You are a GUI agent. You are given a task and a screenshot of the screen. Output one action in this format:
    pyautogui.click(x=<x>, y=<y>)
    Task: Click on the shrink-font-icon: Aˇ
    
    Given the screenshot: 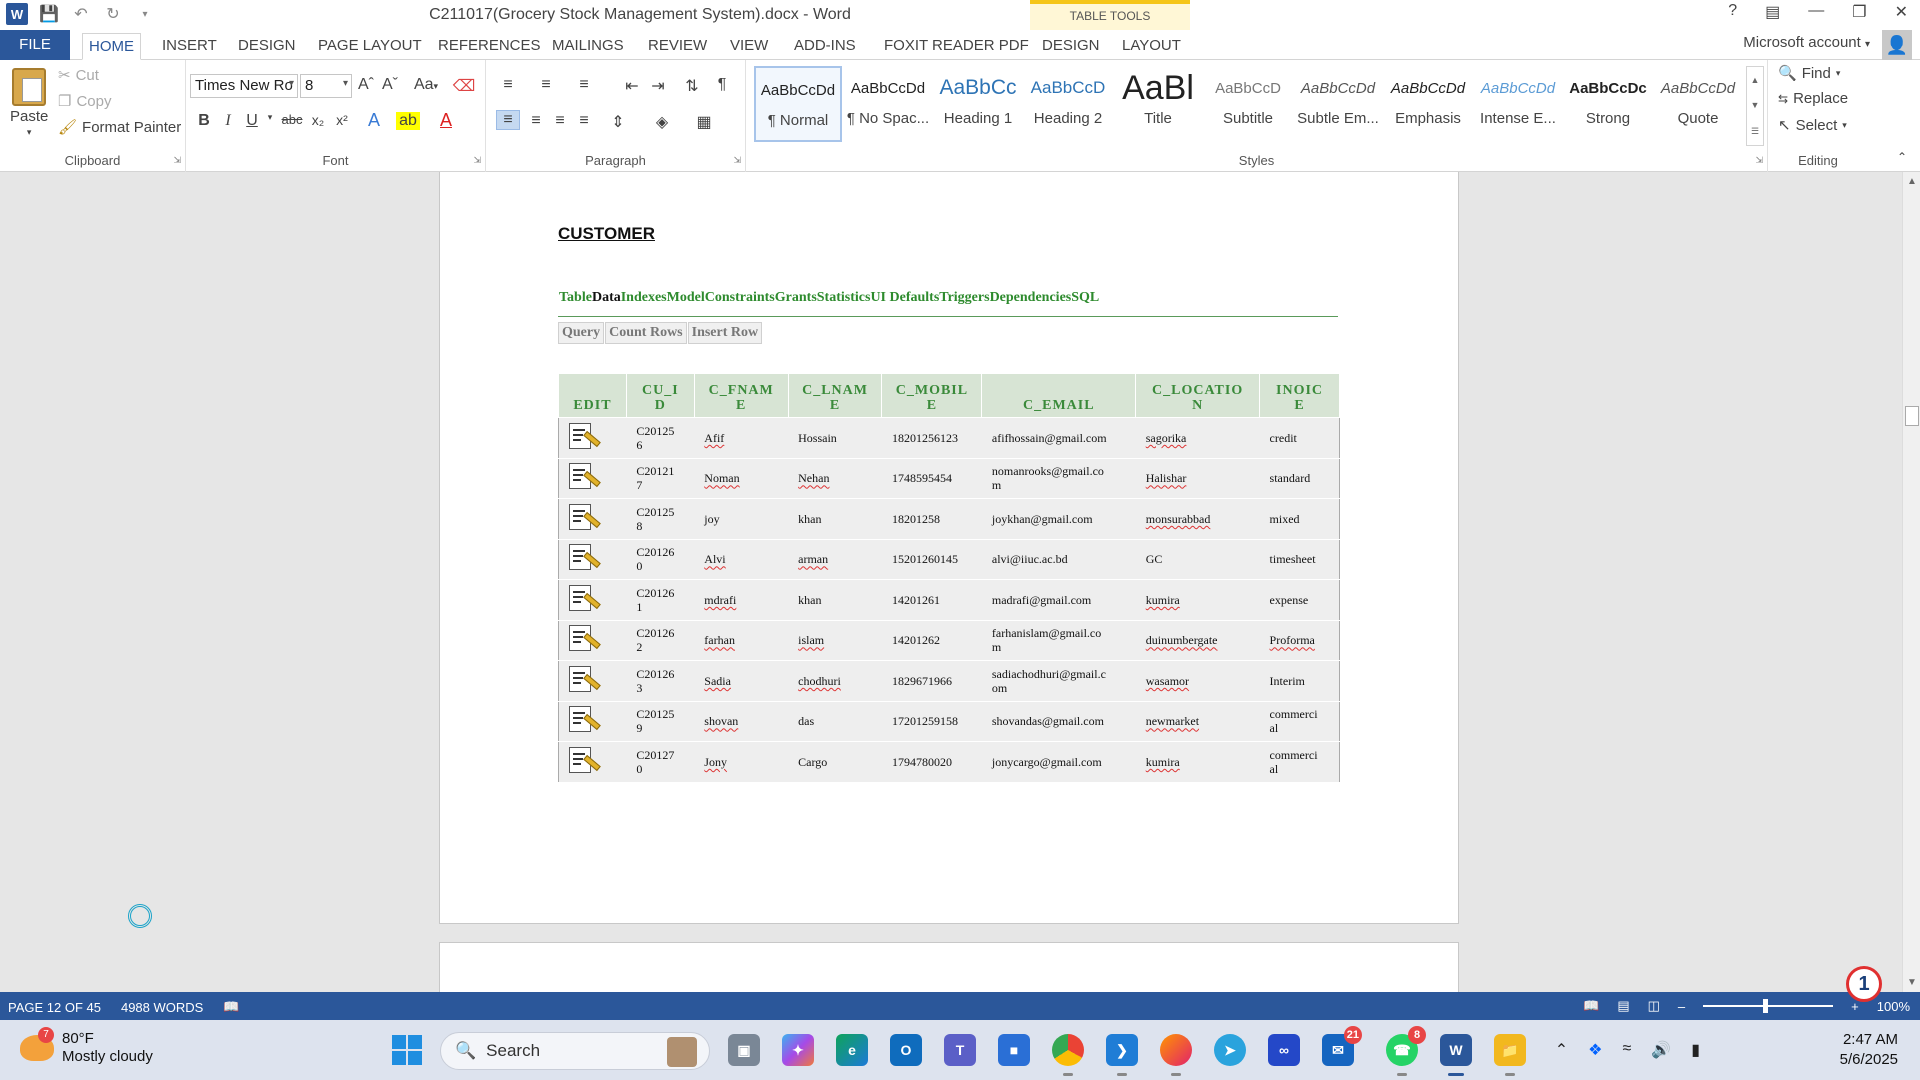 What is the action you would take?
    pyautogui.click(x=390, y=85)
    